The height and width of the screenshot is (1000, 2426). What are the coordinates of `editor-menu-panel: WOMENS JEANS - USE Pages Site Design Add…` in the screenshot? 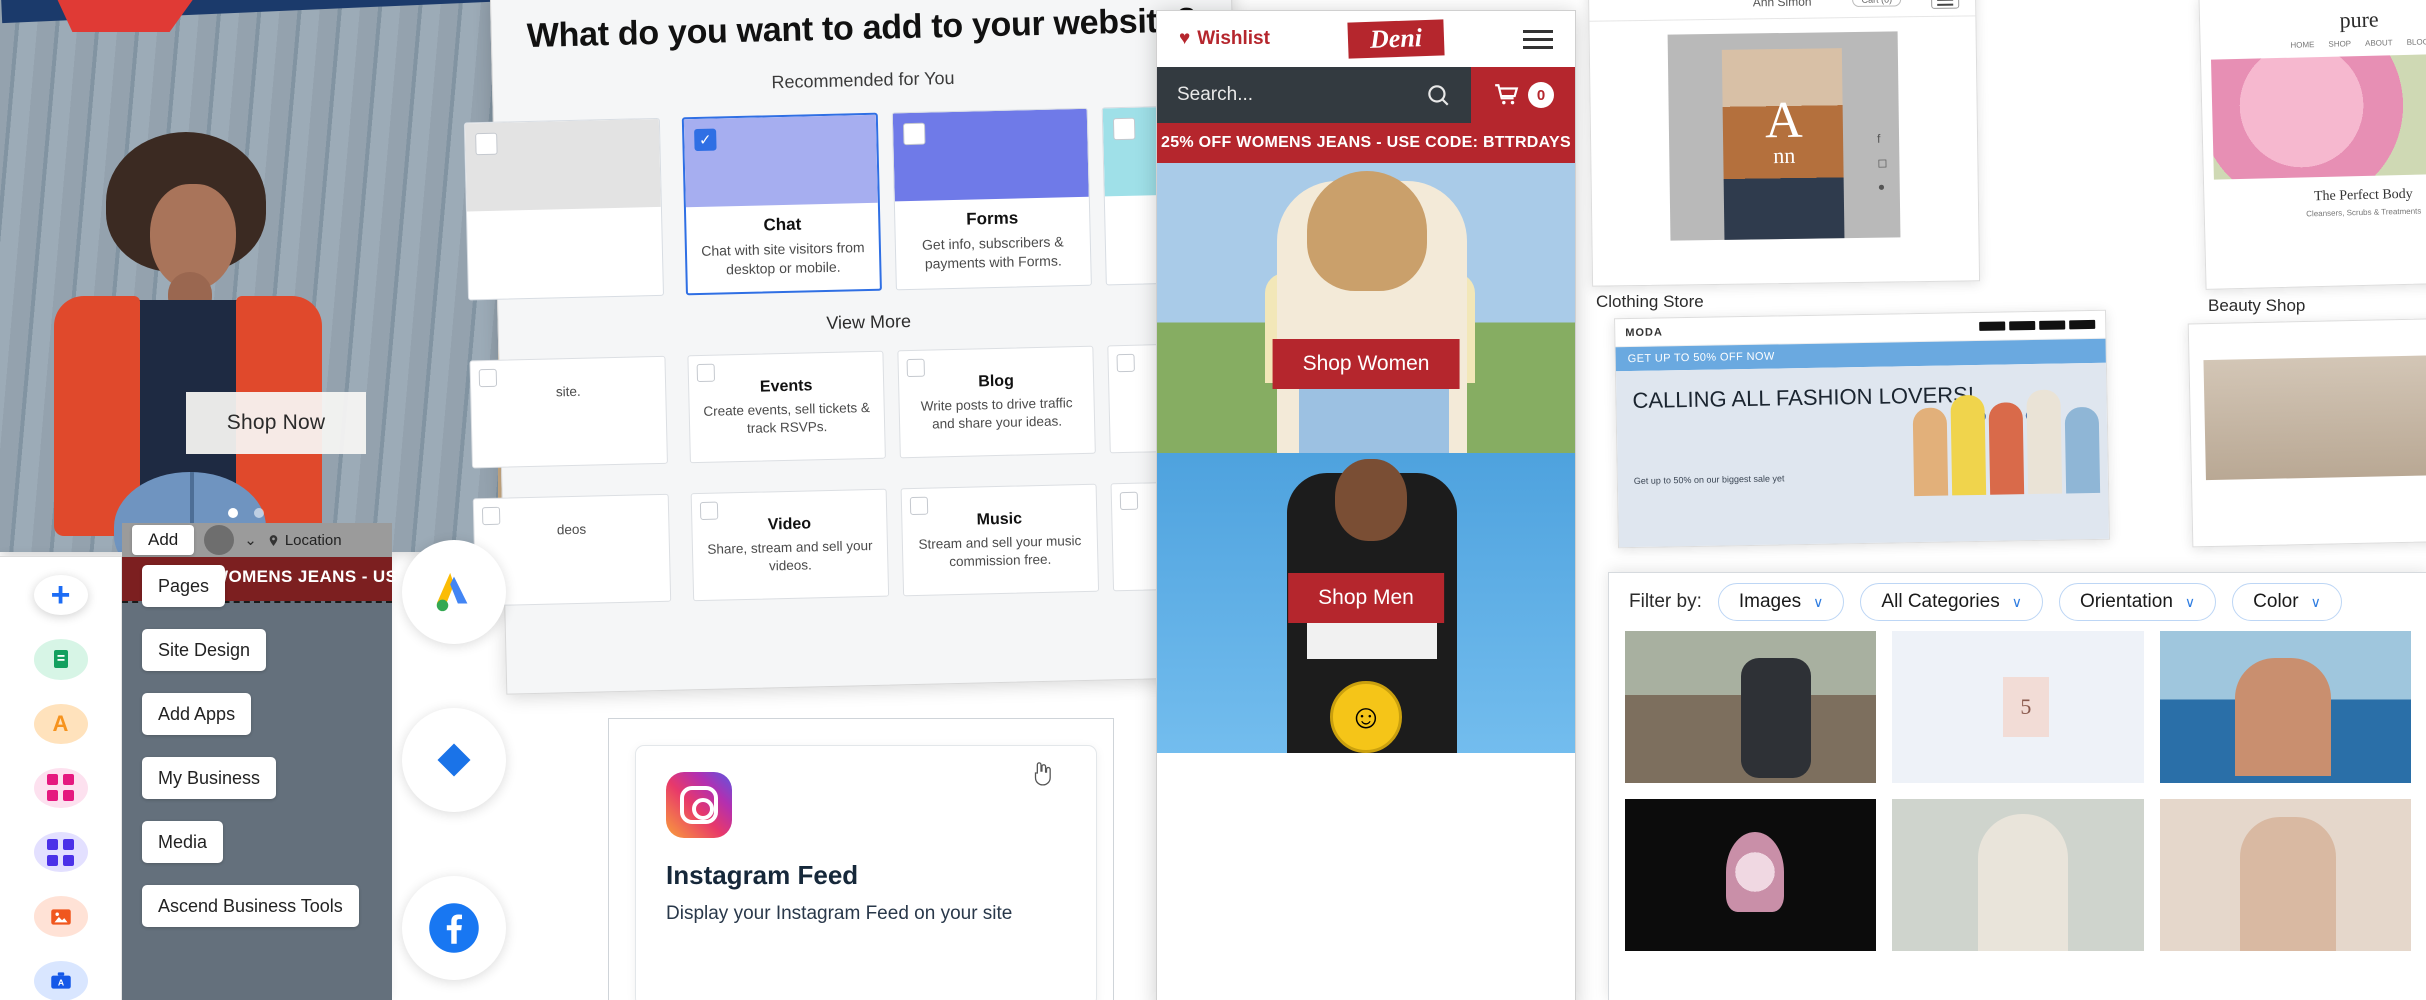 It's located at (265, 778).